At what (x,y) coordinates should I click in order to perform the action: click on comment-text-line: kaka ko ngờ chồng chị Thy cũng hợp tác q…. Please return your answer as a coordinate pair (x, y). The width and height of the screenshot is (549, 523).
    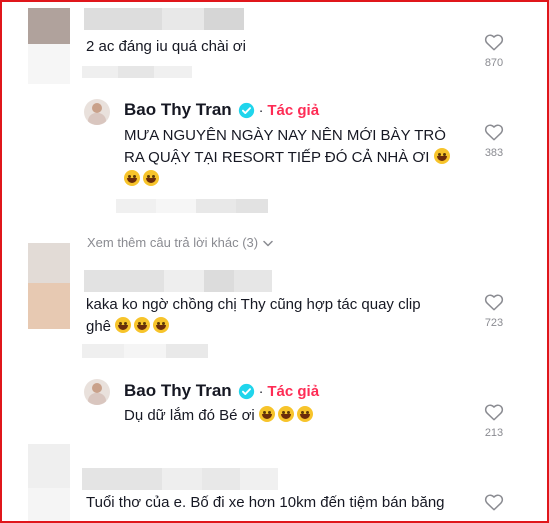
    Looking at the image, I should click on (253, 304).